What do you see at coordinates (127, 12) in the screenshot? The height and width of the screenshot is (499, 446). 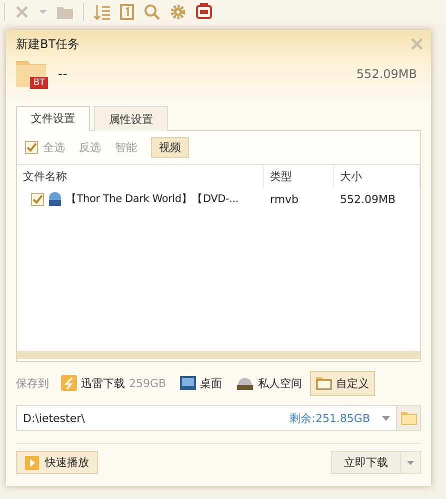 I see `calendar-icon` at bounding box center [127, 12].